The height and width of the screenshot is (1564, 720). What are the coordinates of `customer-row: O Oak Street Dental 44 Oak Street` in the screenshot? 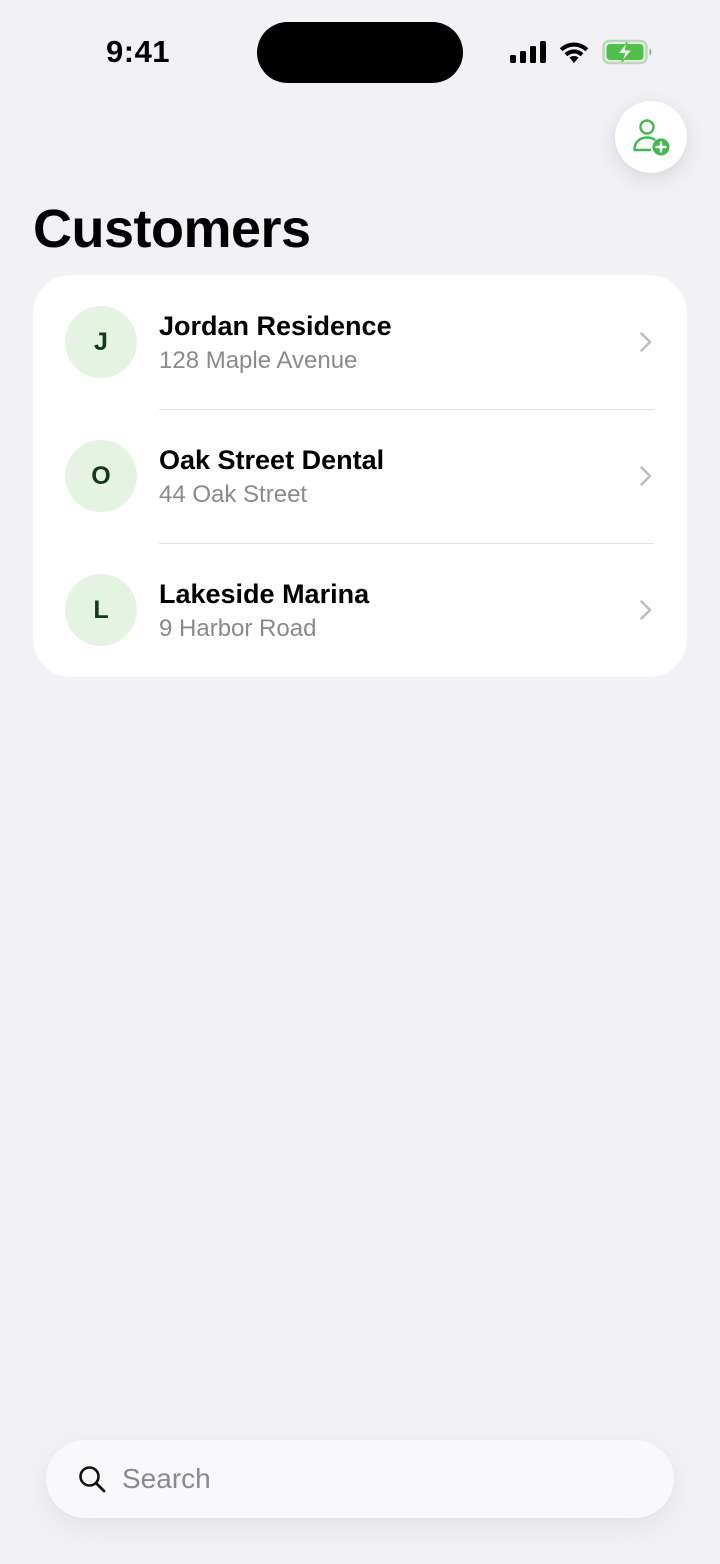 It's located at (360, 476).